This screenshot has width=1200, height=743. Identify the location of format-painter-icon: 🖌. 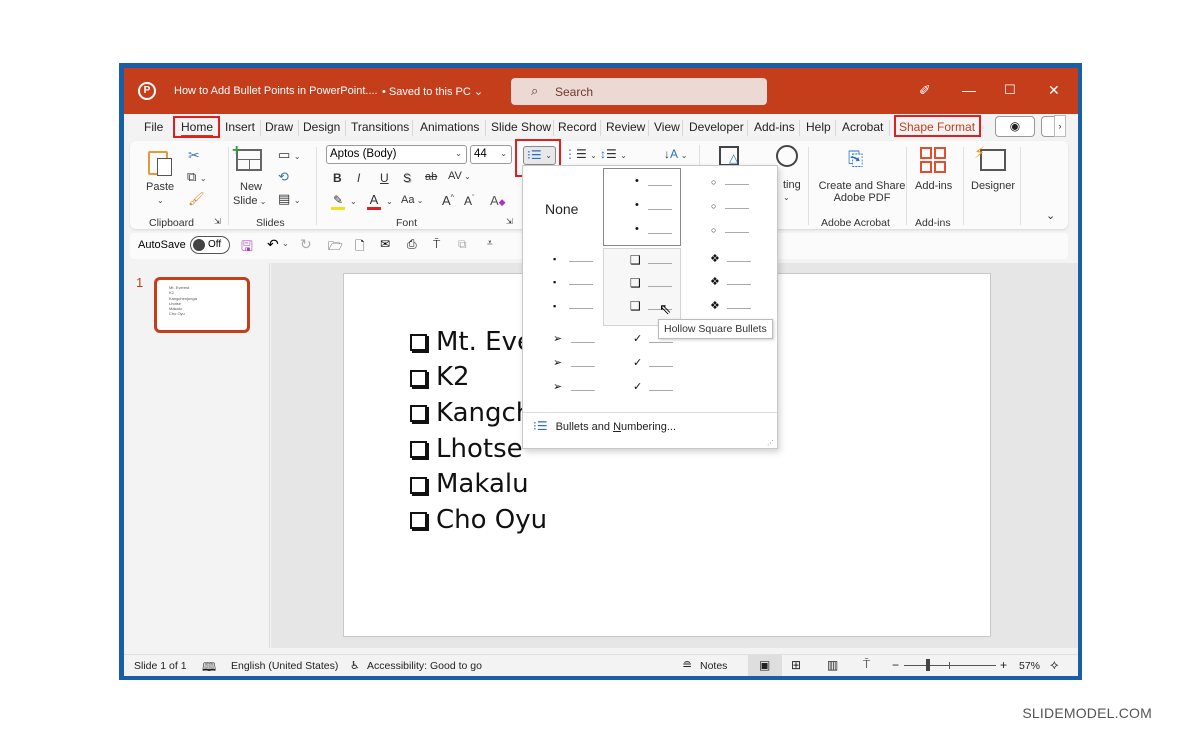
(196, 199).